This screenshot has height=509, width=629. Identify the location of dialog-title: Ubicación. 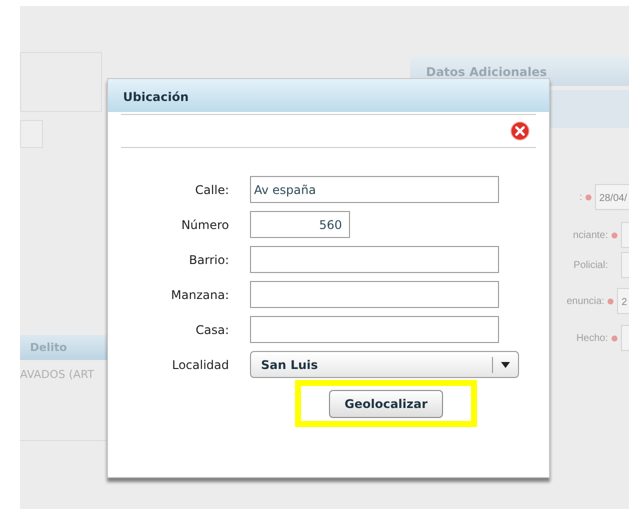
(328, 95).